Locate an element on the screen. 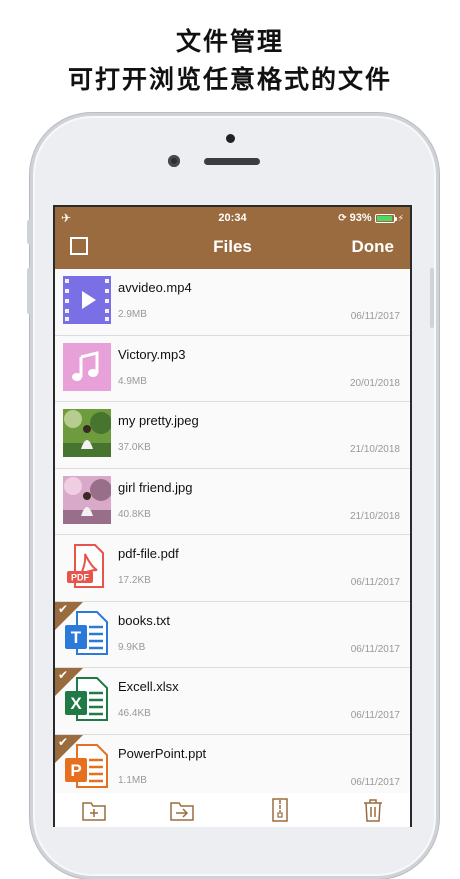  file-size: 17.2KB is located at coordinates (134, 580).